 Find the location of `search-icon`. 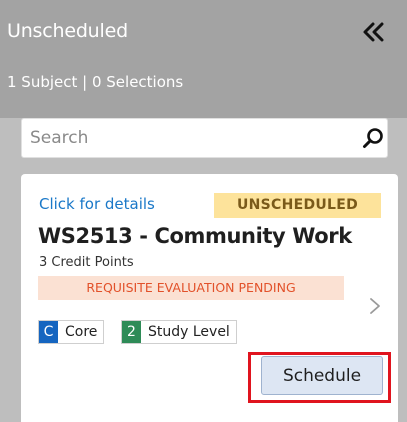

search-icon is located at coordinates (373, 138).